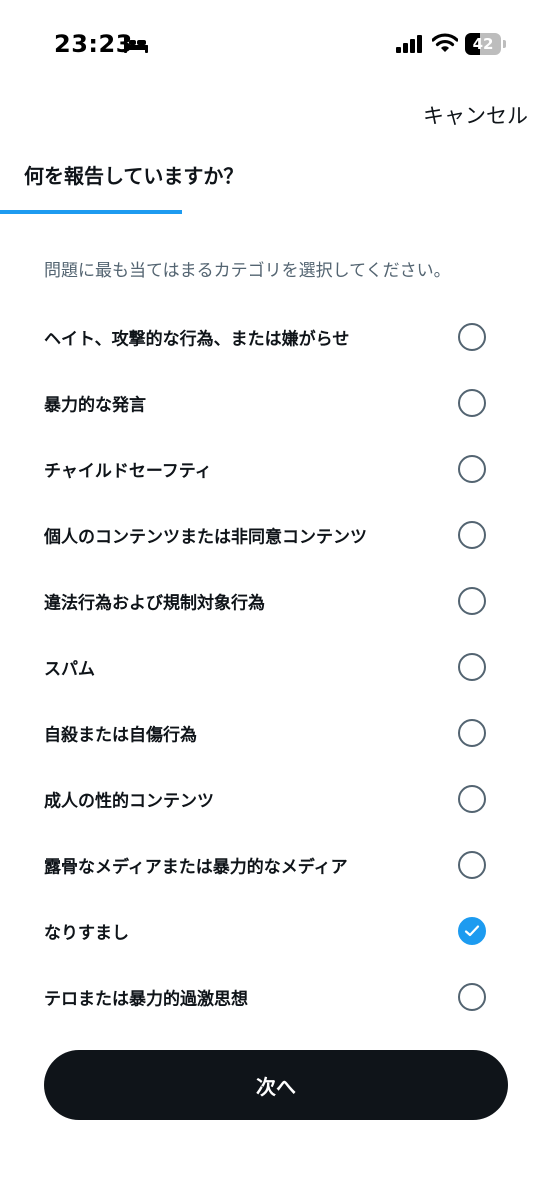  Describe the element at coordinates (276, 45) in the screenshot. I see `status-bar: 23:23 42` at that location.